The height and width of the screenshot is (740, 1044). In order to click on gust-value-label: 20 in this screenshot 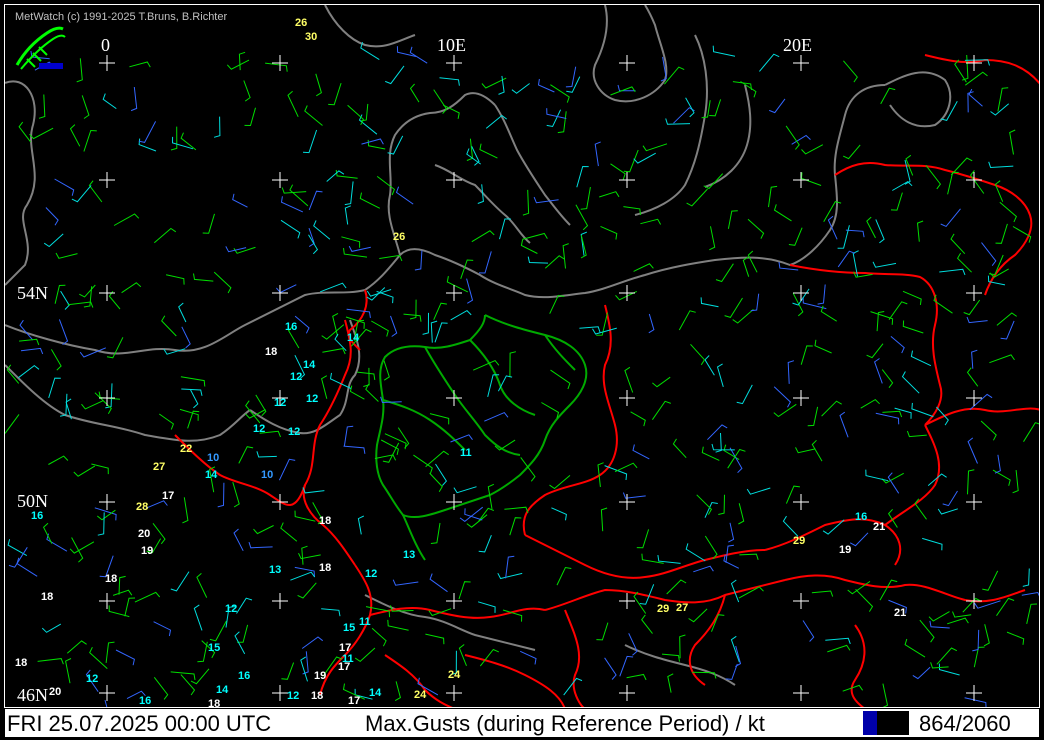, I will do `click(144, 534)`.